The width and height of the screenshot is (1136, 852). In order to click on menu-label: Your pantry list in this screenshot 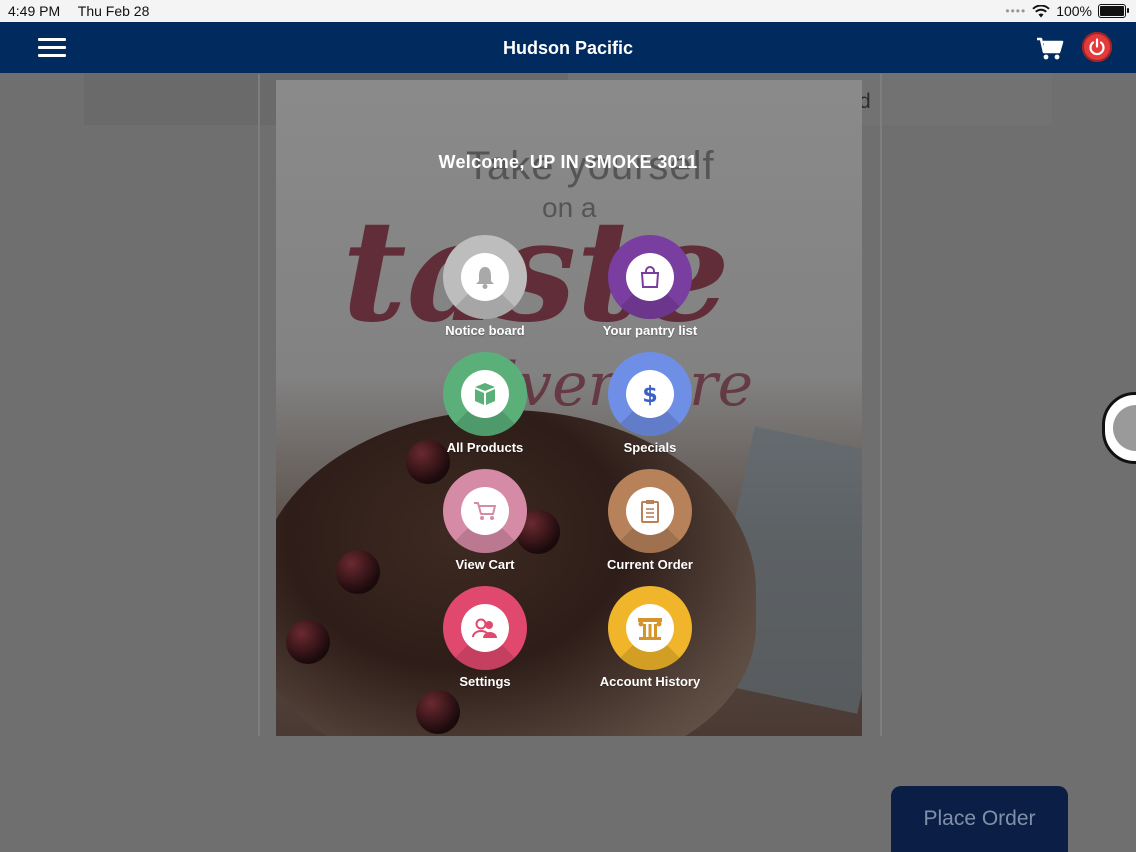, I will do `click(650, 330)`.